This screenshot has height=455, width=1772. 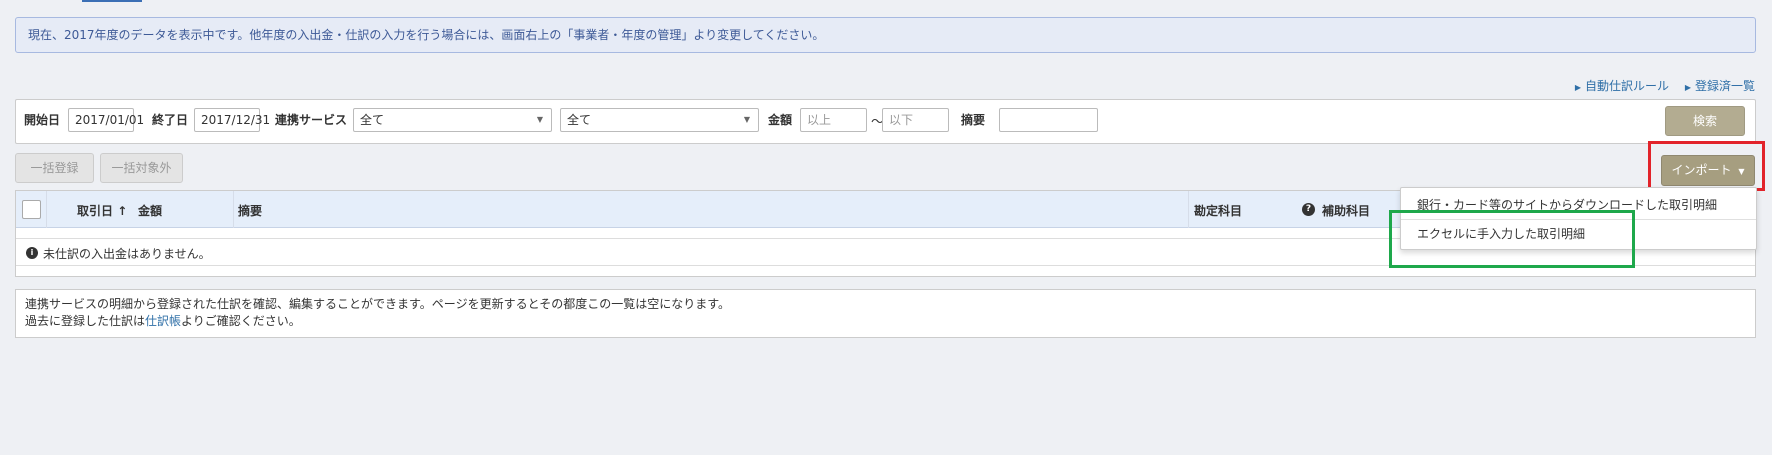 I want to click on header-date: 取引日 ↑, so click(x=102, y=210).